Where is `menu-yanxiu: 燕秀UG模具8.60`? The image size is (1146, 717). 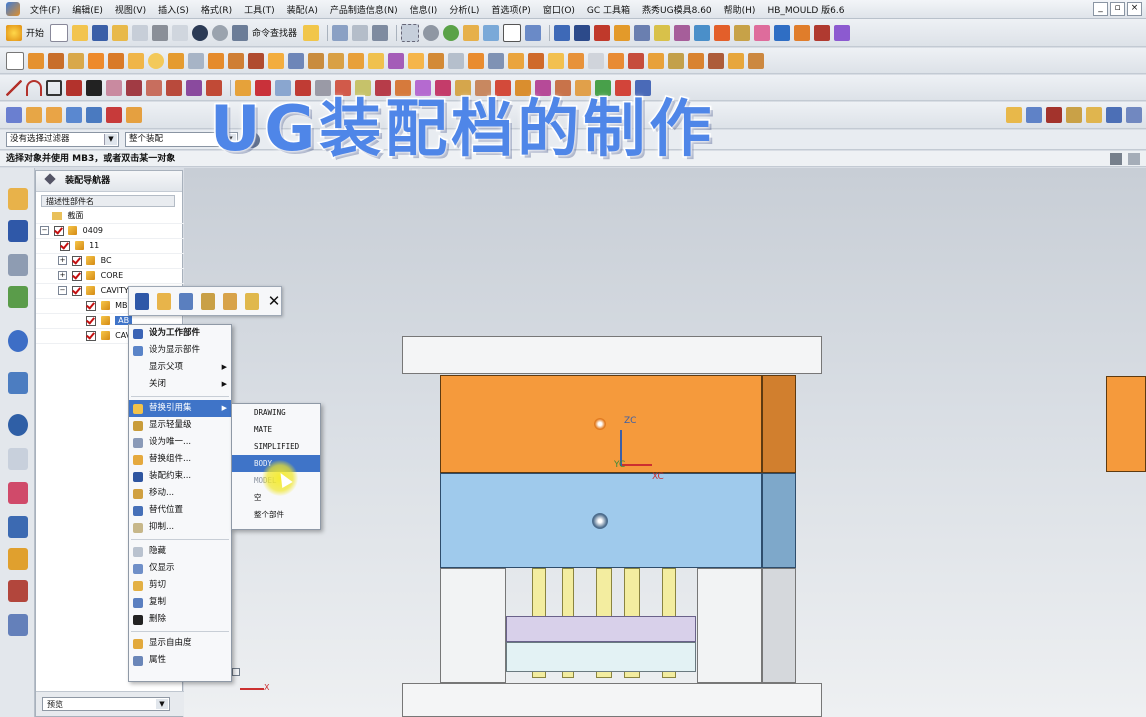 menu-yanxiu: 燕秀UG模具8.60 is located at coordinates (677, 9).